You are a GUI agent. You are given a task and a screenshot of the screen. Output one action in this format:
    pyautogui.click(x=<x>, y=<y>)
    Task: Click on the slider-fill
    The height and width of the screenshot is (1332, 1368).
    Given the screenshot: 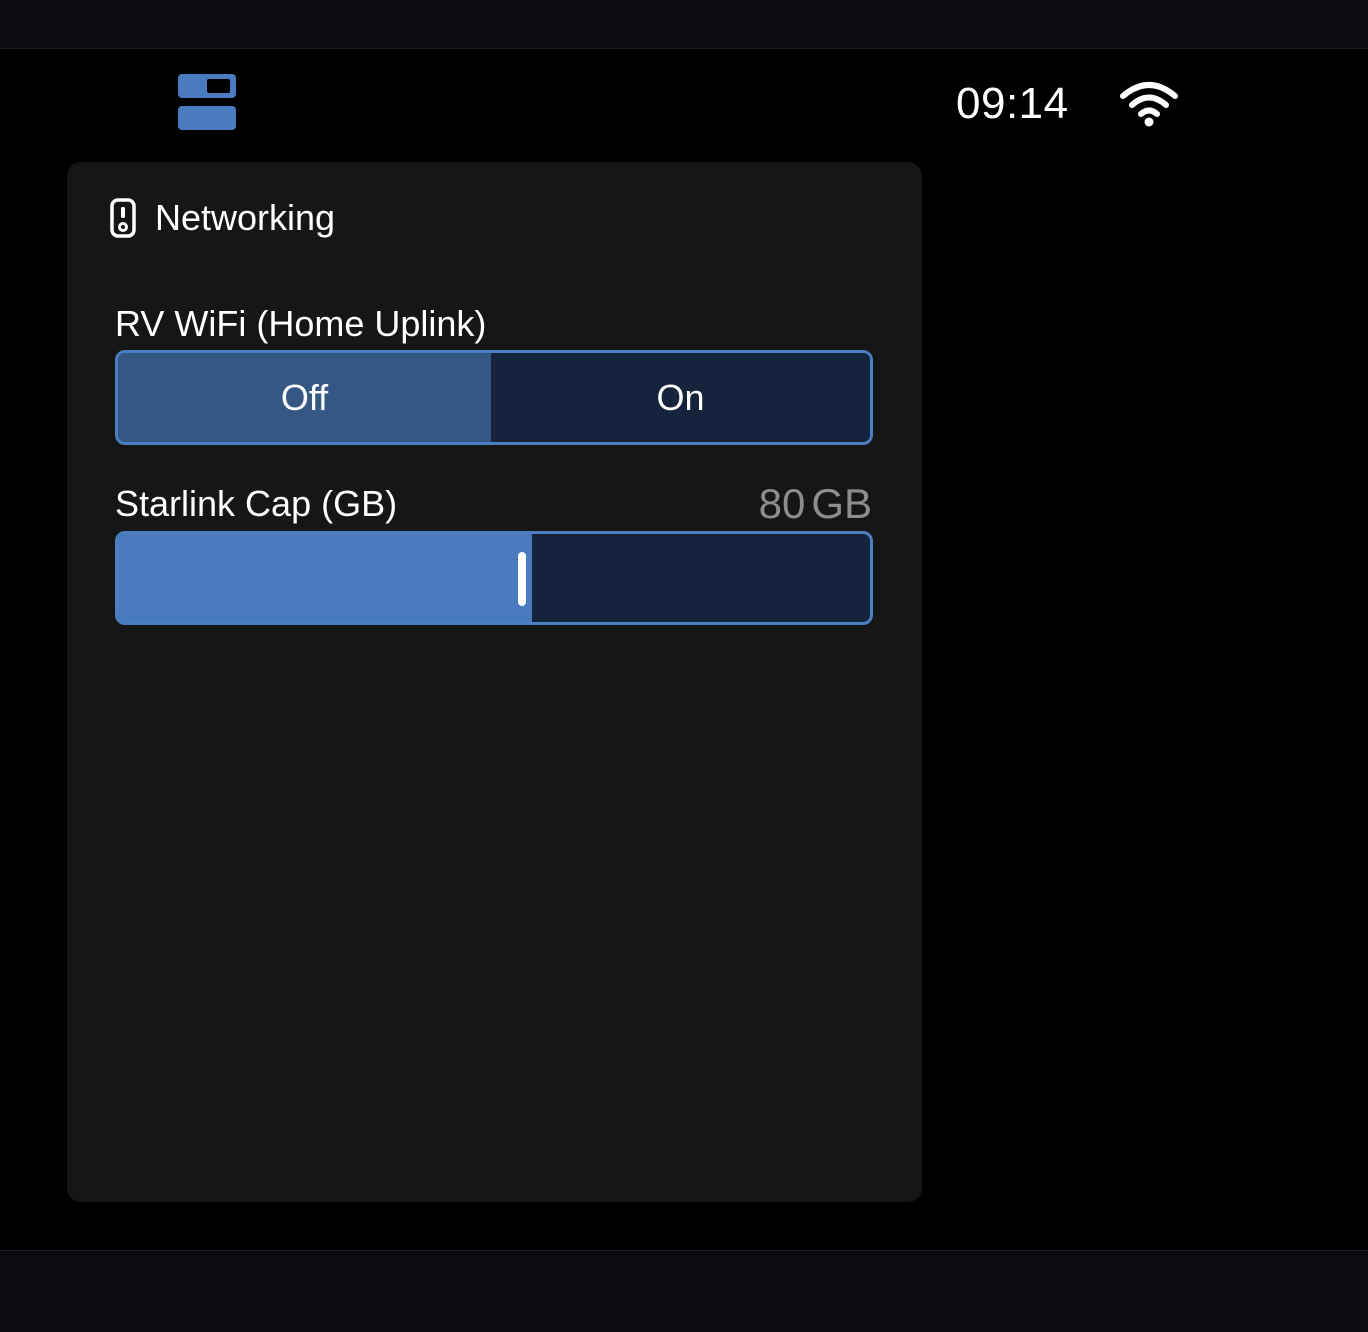 What is the action you would take?
    pyautogui.click(x=325, y=578)
    